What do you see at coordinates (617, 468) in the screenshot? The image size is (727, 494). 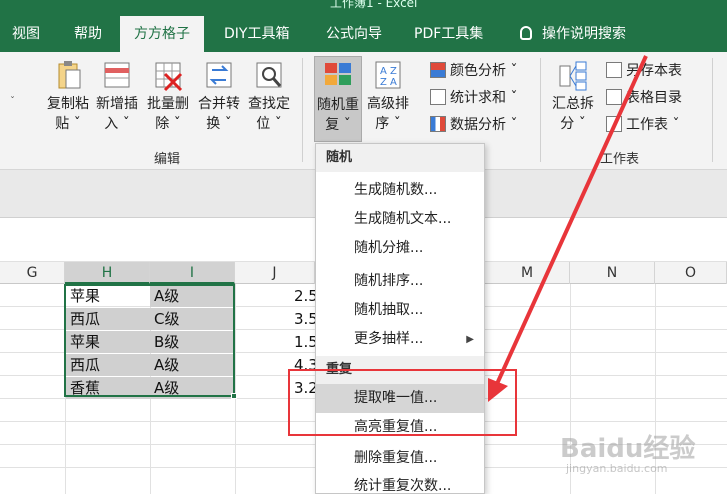 I see `baidu-watermark-sub: jingyan.baidu.com` at bounding box center [617, 468].